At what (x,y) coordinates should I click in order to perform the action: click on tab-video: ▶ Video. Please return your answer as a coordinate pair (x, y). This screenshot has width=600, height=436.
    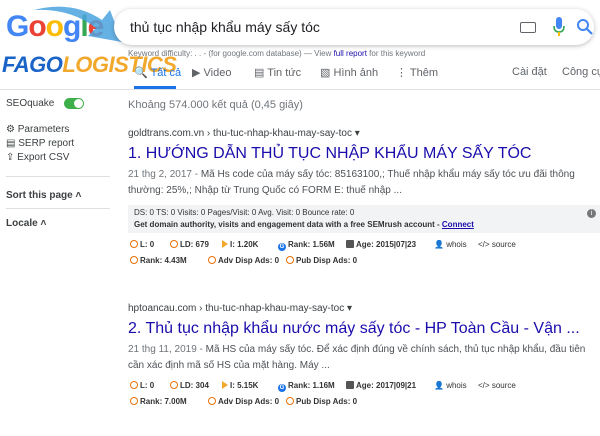
    Looking at the image, I should click on (211, 72).